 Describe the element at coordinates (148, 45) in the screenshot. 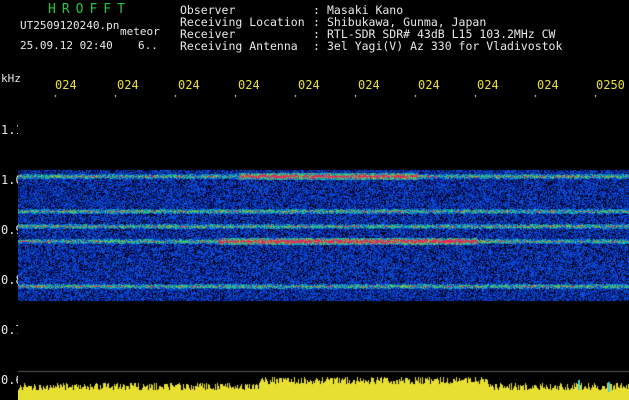

I see `count-label: 6..` at that location.